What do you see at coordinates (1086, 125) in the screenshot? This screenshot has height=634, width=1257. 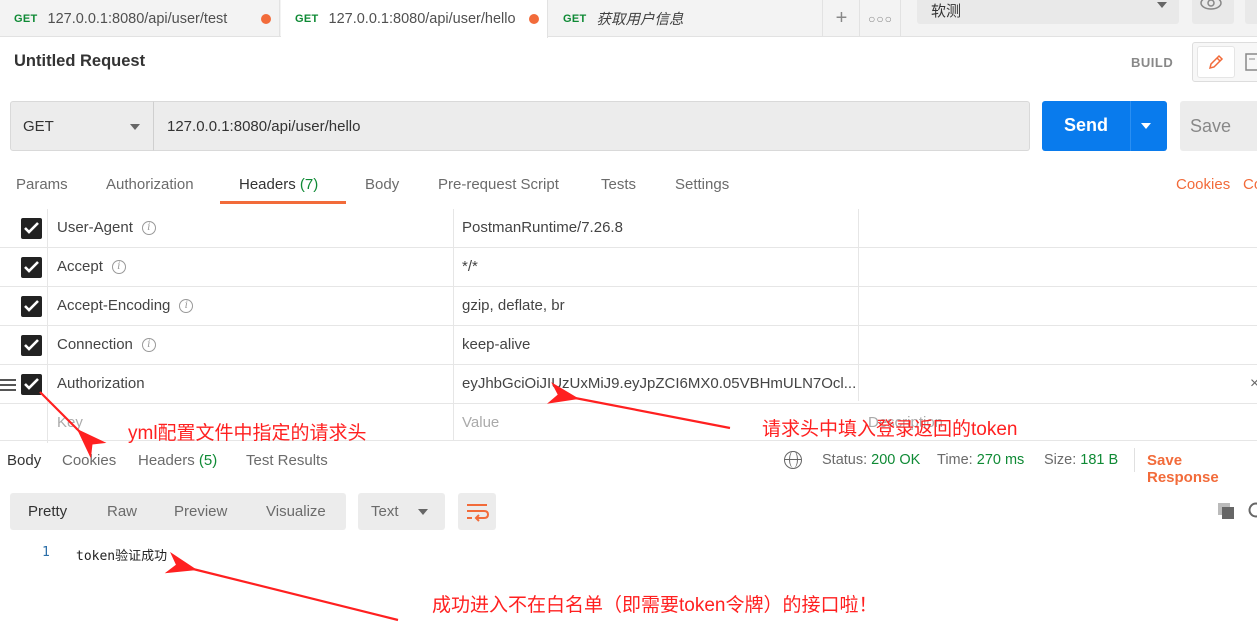 I see `send-label: Send` at bounding box center [1086, 125].